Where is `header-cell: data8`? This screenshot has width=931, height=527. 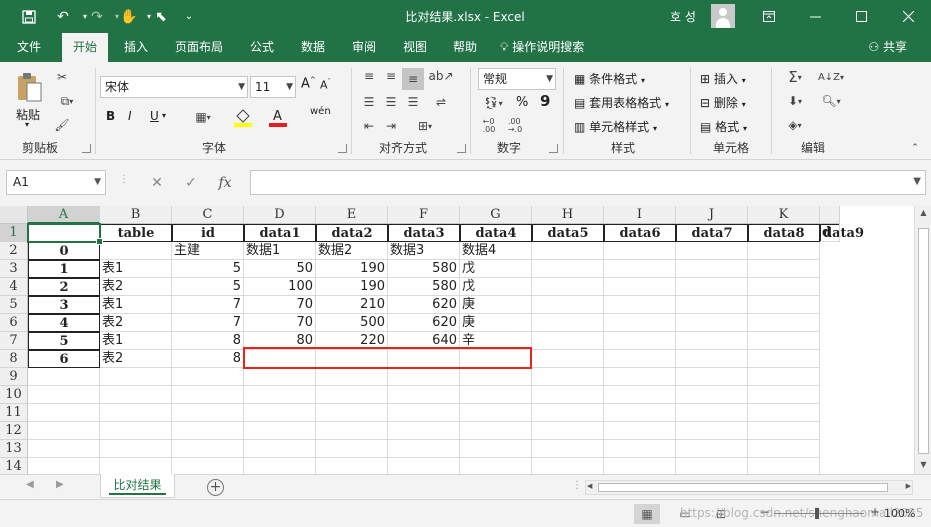 header-cell: data8 is located at coordinates (784, 233).